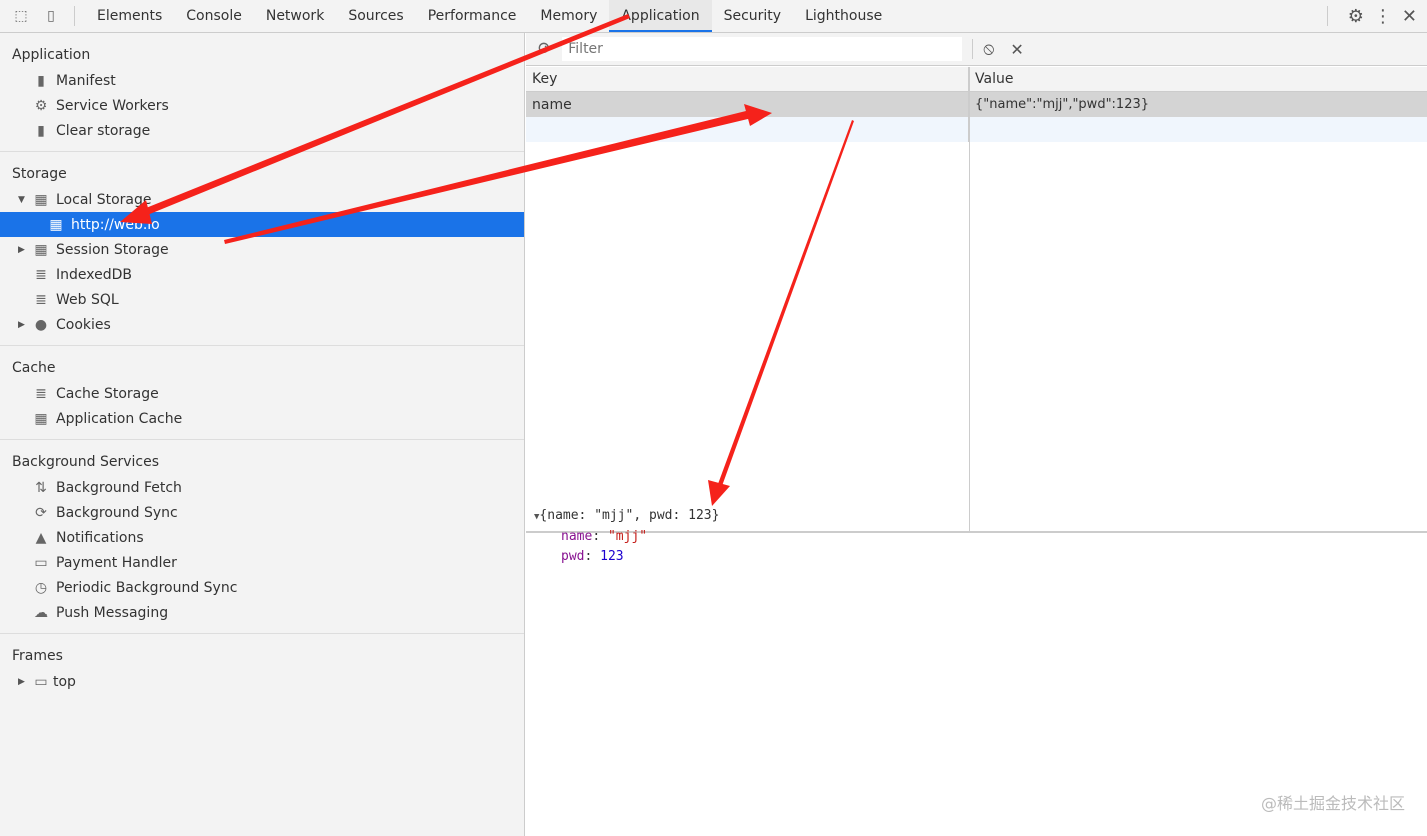 The height and width of the screenshot is (836, 1427). I want to click on label: Web SQL, so click(87, 299).